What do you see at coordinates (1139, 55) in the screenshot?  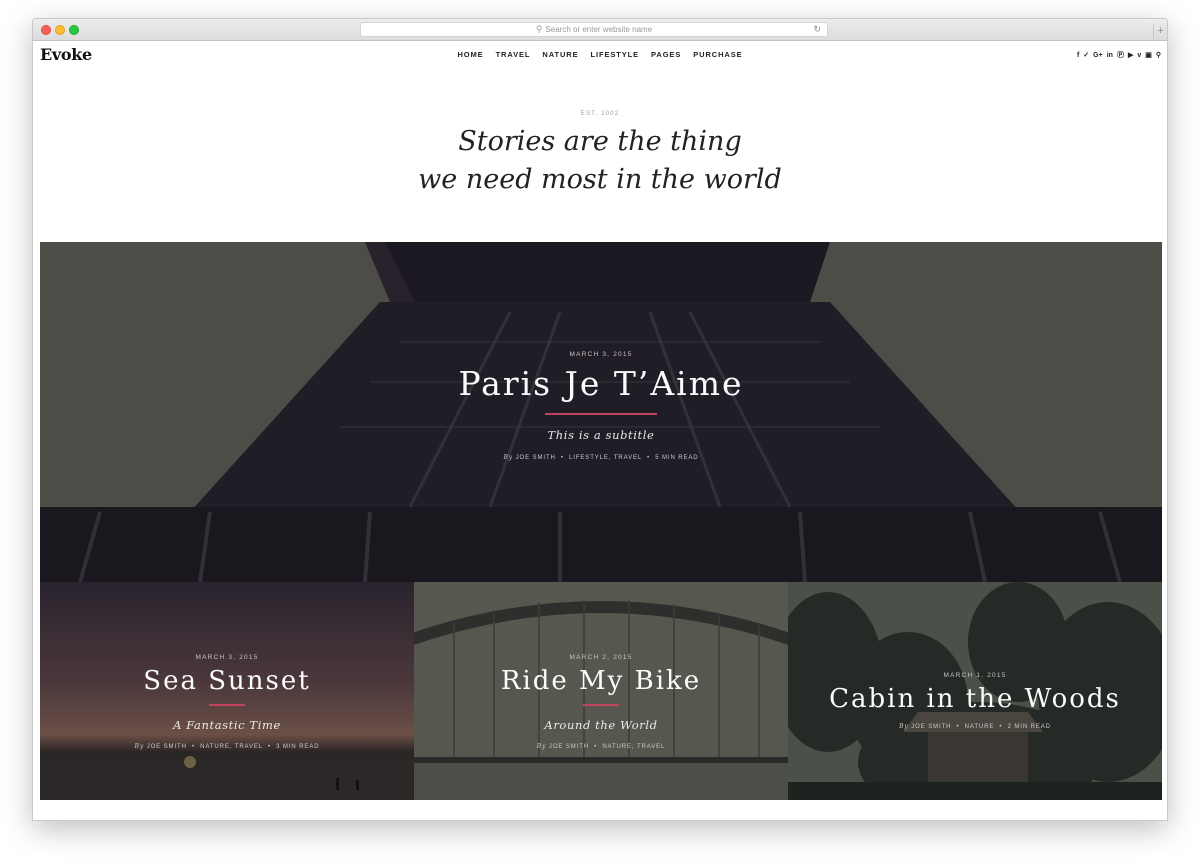 I see `vimeo-icon: v` at bounding box center [1139, 55].